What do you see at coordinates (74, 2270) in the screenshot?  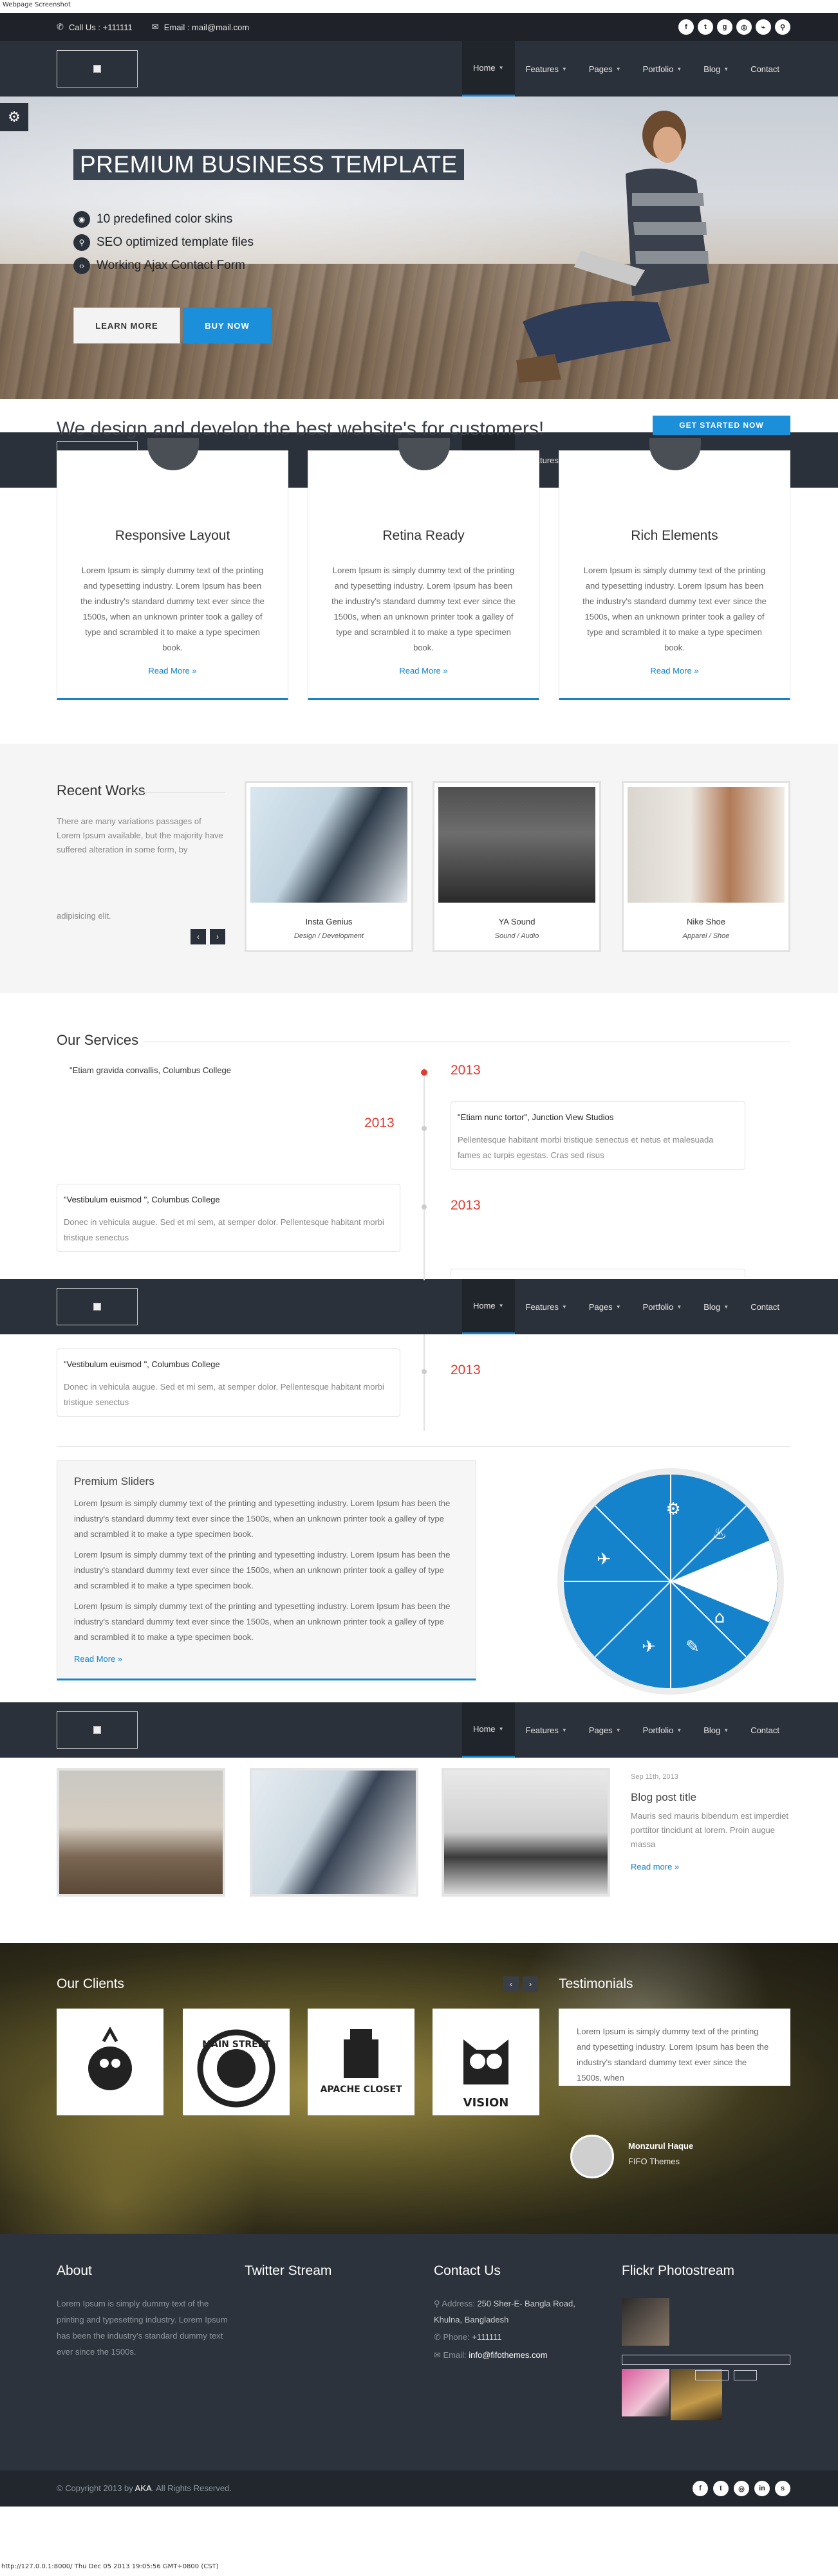 I see `footer-about-title: About` at bounding box center [74, 2270].